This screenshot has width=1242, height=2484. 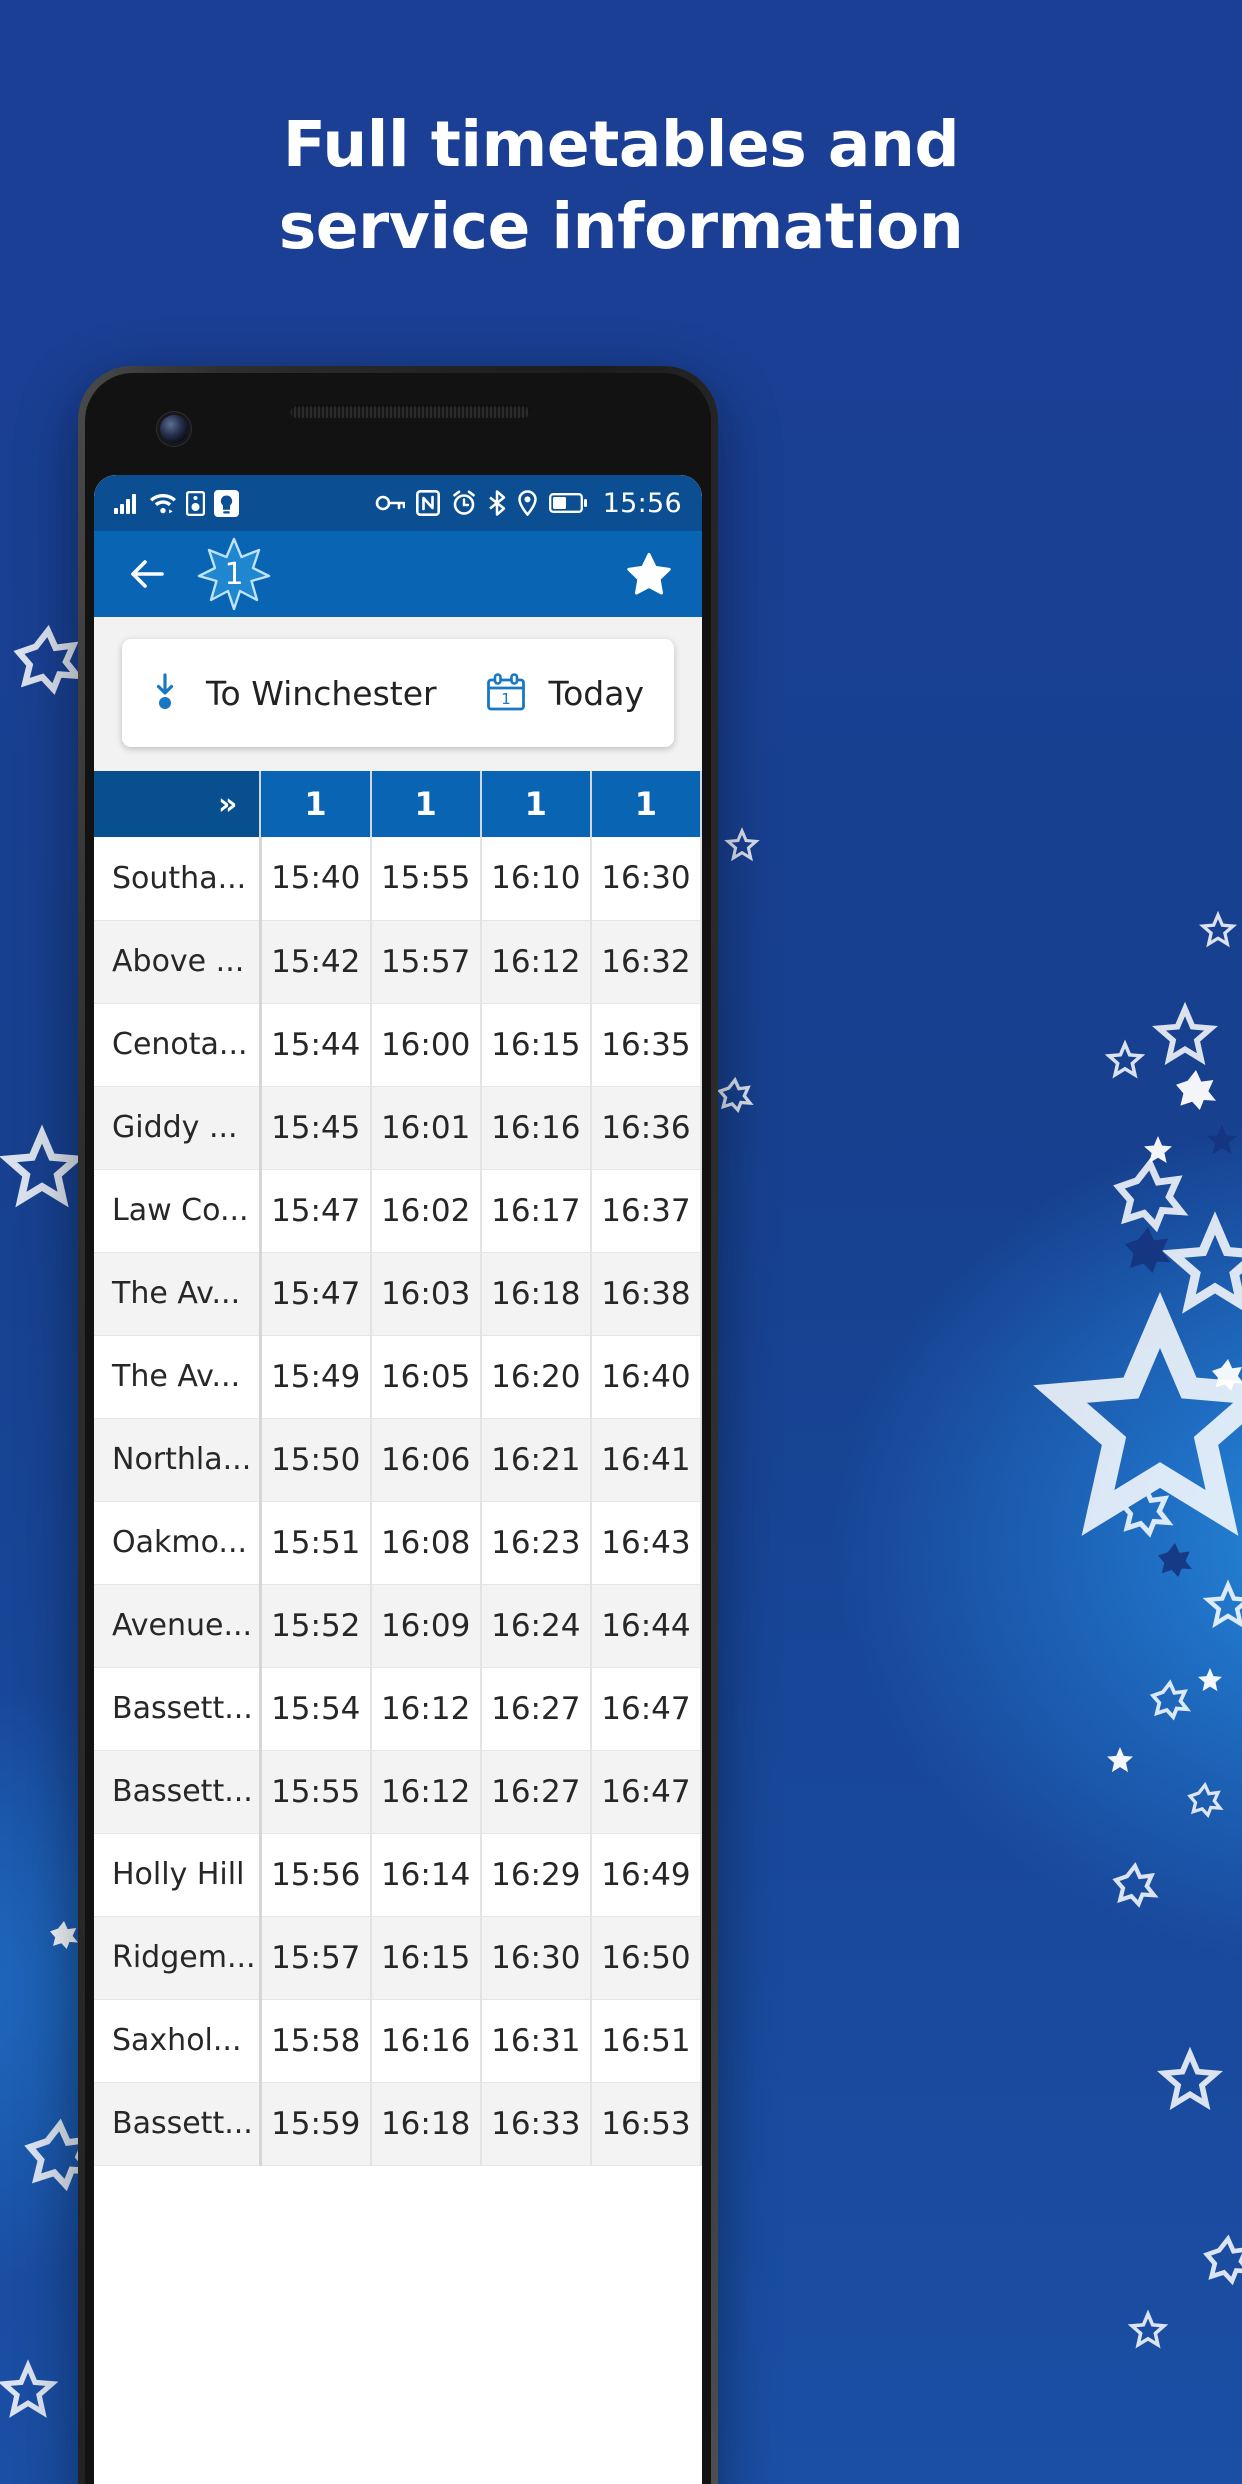 I want to click on departure-time-cell: 16:35, so click(x=646, y=1045).